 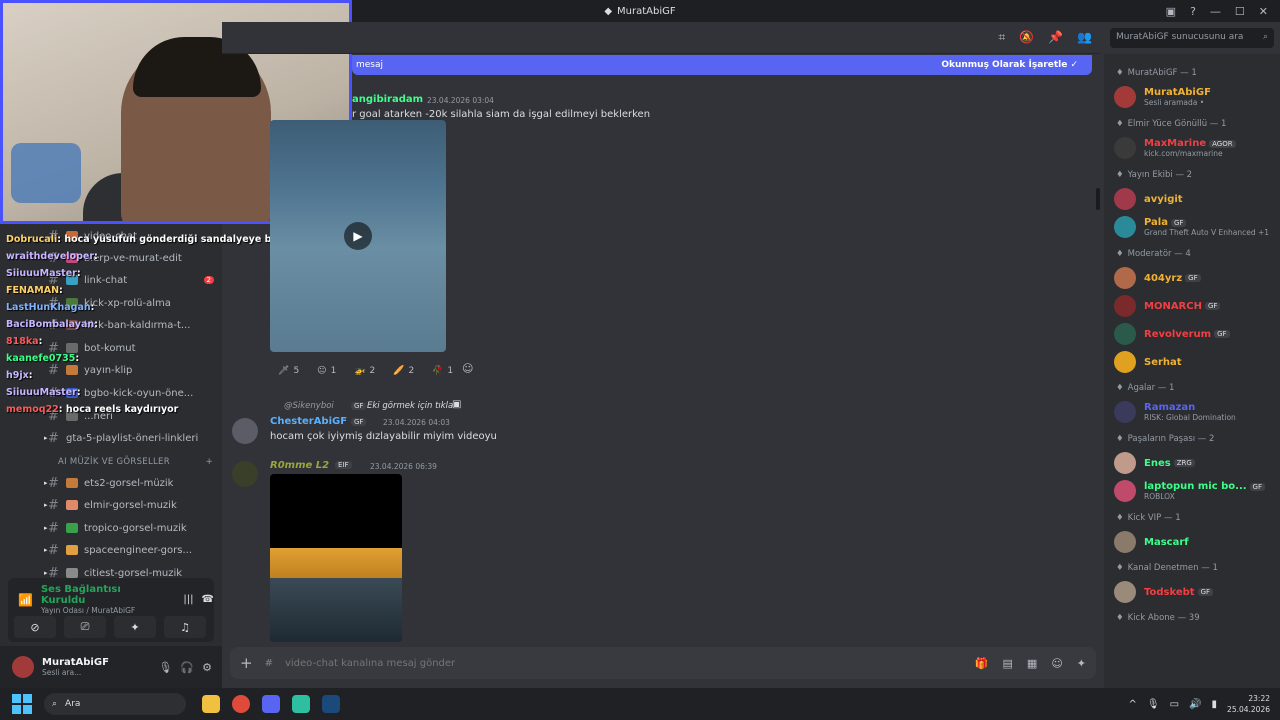 What do you see at coordinates (1195, 412) in the screenshot?
I see `member-item: Ramazan RISK: Global Domination` at bounding box center [1195, 412].